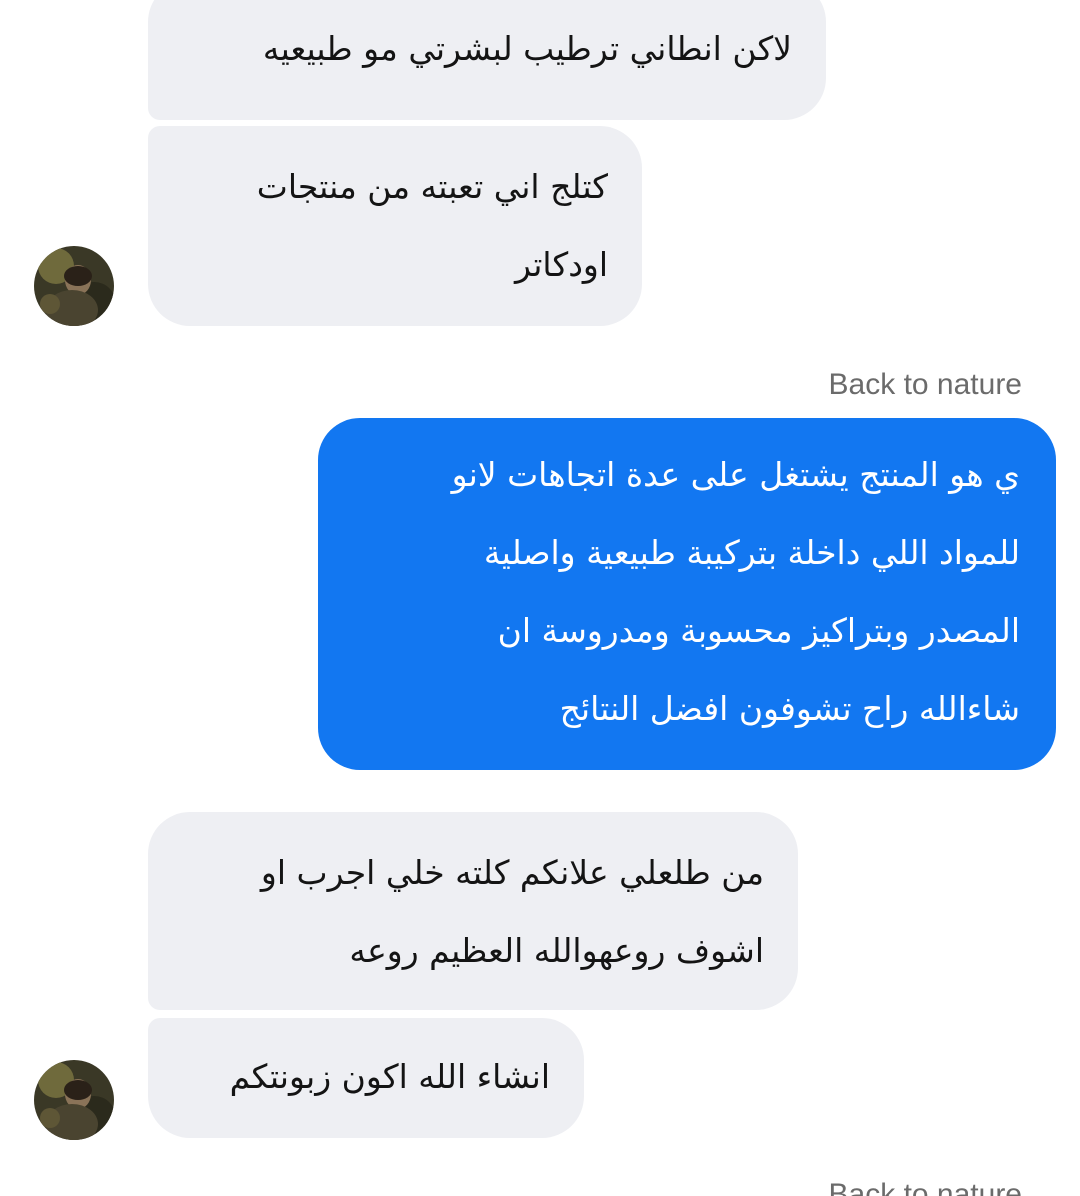 Image resolution: width=1080 pixels, height=1196 pixels. Describe the element at coordinates (512, 872) in the screenshot. I see `message-text: من طلعلي علانكم كلته خلي اجرب او` at that location.